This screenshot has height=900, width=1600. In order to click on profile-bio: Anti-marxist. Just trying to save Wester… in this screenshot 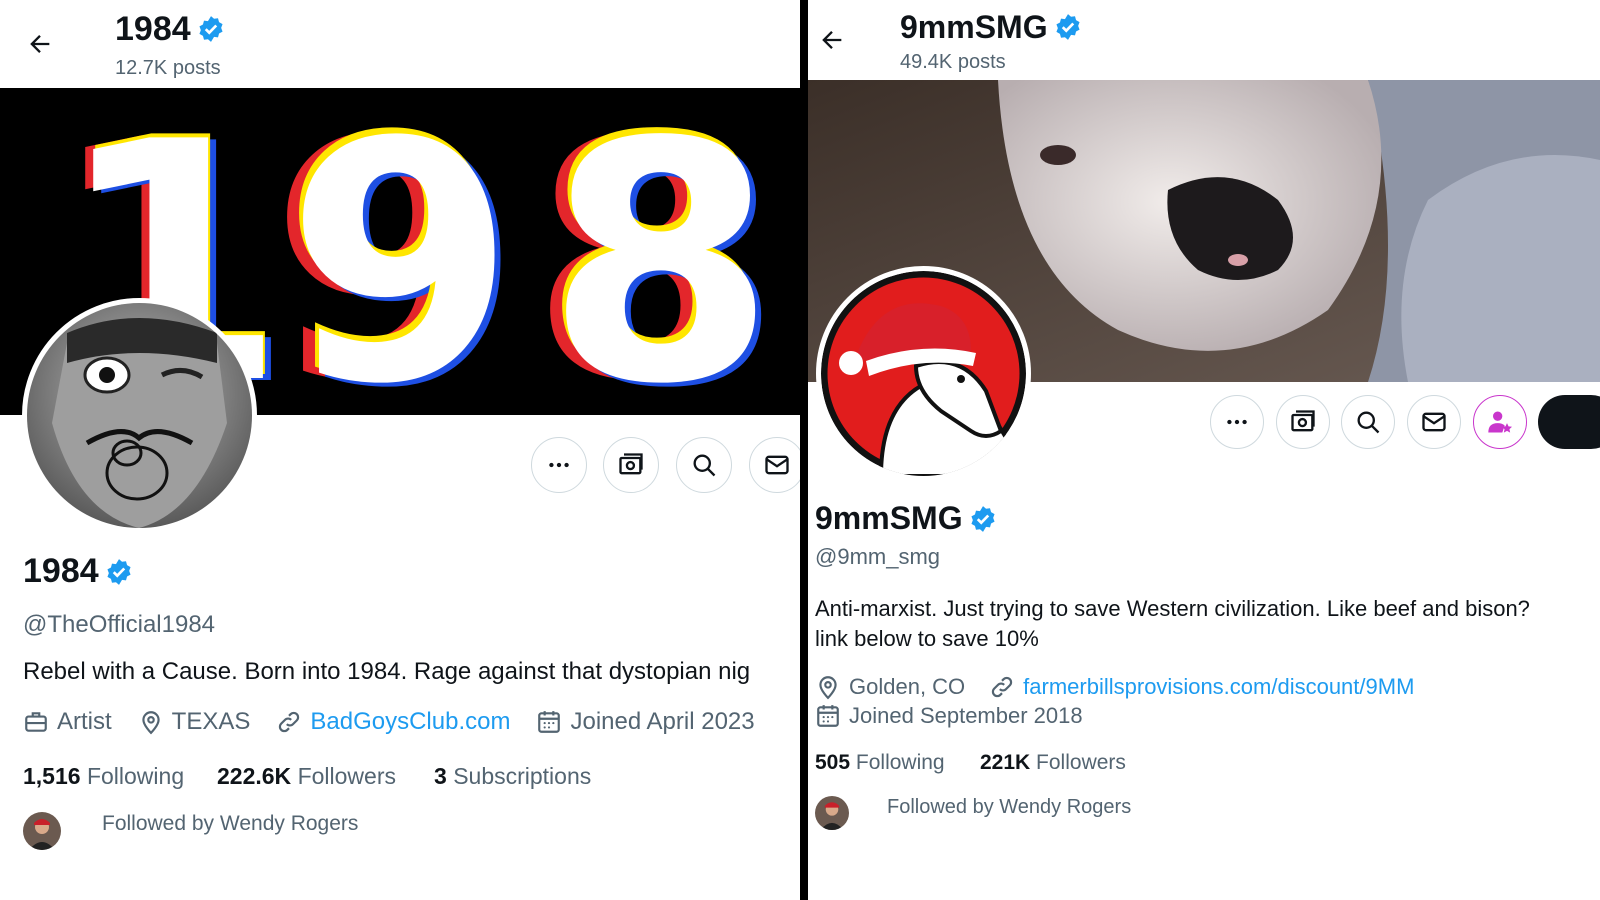, I will do `click(1172, 623)`.